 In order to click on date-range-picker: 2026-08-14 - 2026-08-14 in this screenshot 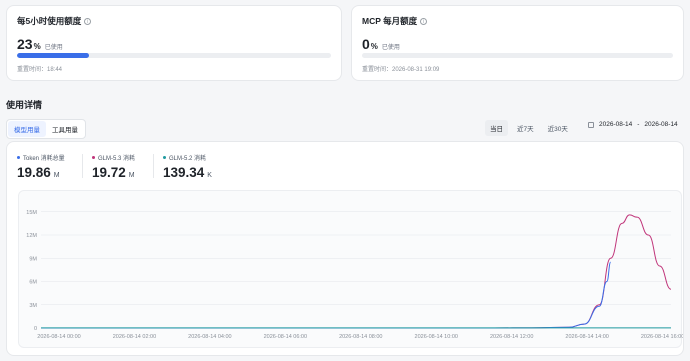, I will do `click(633, 124)`.